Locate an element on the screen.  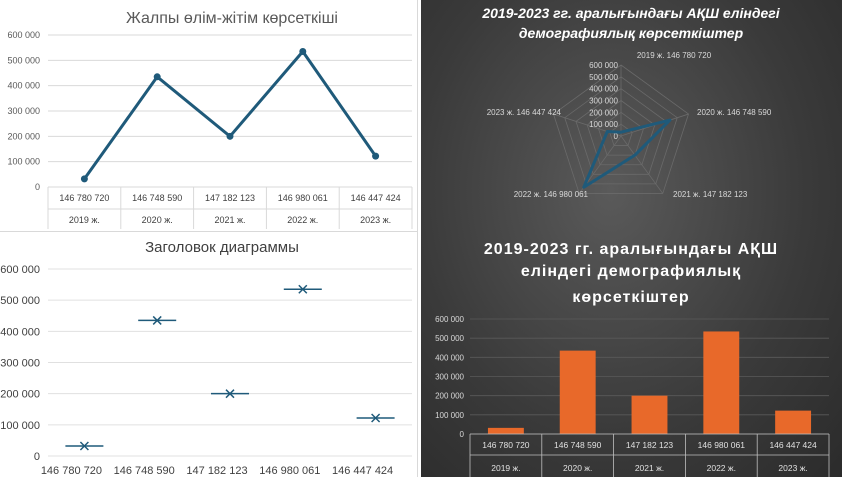
radar-axis-label: 2022 ж. 146 980 061 is located at coordinates (551, 194).